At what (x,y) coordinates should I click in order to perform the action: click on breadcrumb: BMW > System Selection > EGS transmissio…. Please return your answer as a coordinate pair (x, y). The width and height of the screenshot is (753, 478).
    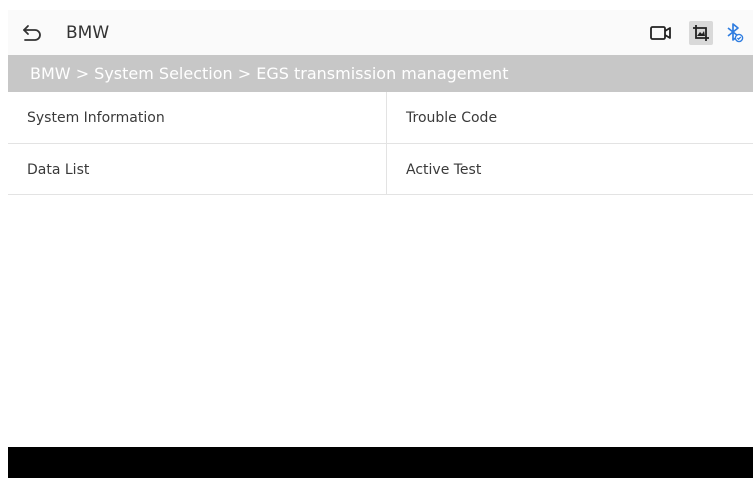
    Looking at the image, I should click on (380, 73).